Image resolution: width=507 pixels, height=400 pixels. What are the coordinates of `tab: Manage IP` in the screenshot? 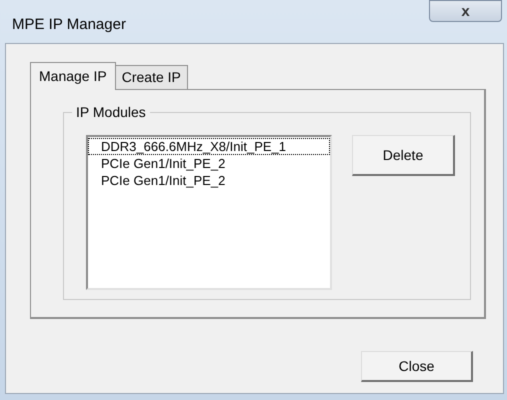 It's located at (73, 76).